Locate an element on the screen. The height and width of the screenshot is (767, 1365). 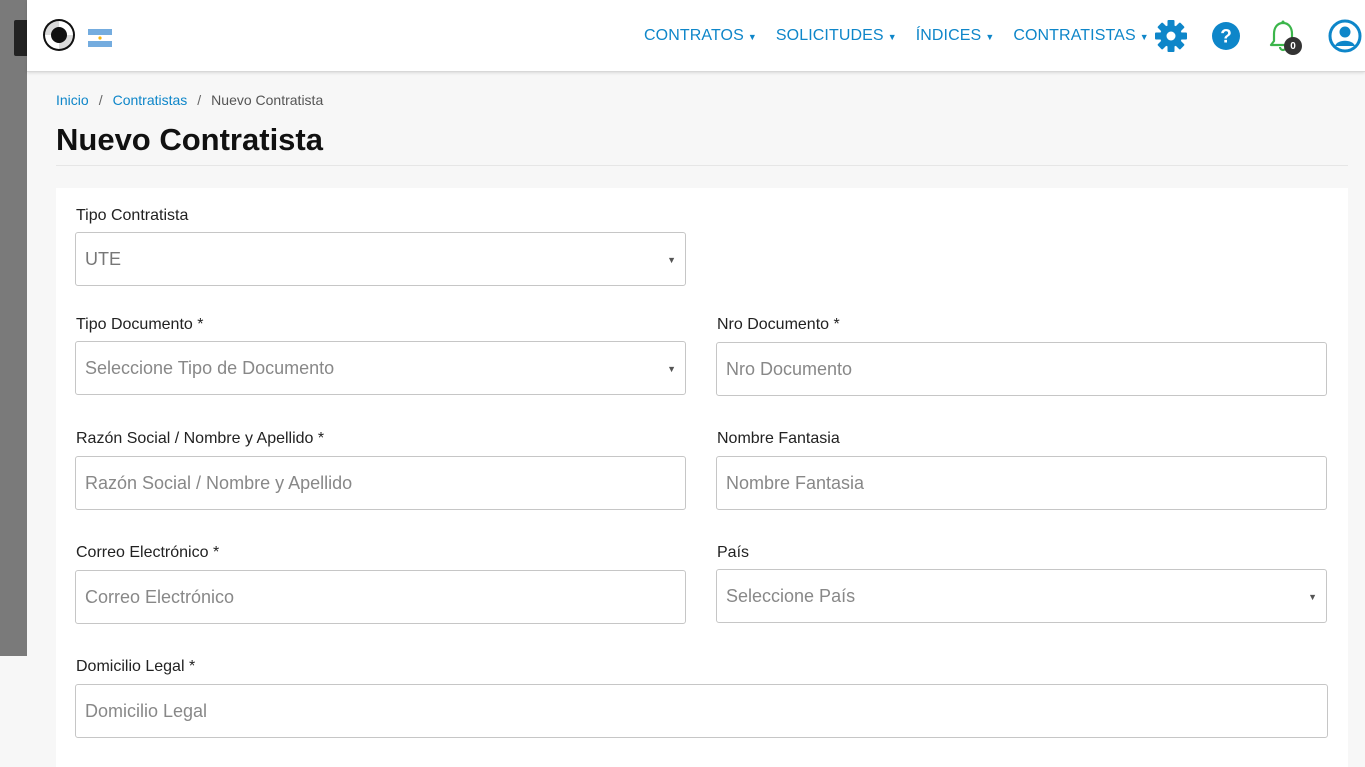
domicilio-placeholder: Domicilio Legal is located at coordinates (146, 710).